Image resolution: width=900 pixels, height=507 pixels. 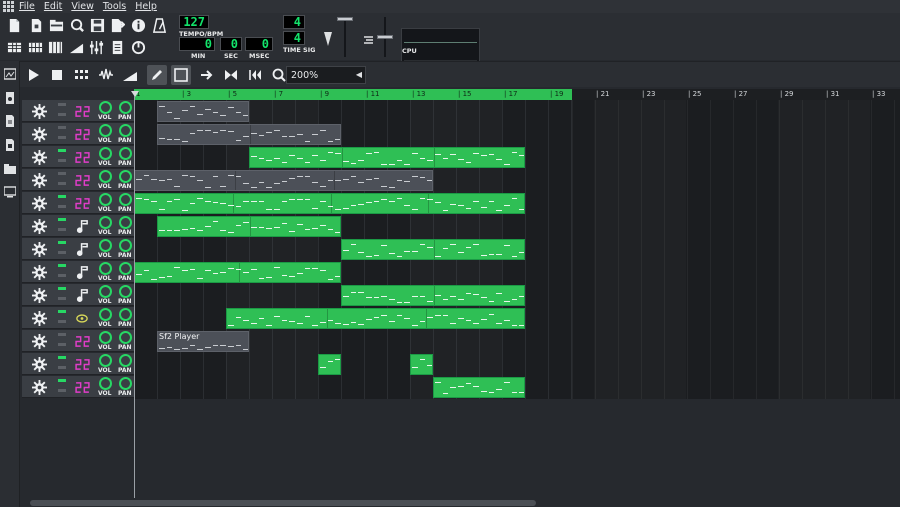 I want to click on zoom-select: 200% ◀, so click(x=326, y=75).